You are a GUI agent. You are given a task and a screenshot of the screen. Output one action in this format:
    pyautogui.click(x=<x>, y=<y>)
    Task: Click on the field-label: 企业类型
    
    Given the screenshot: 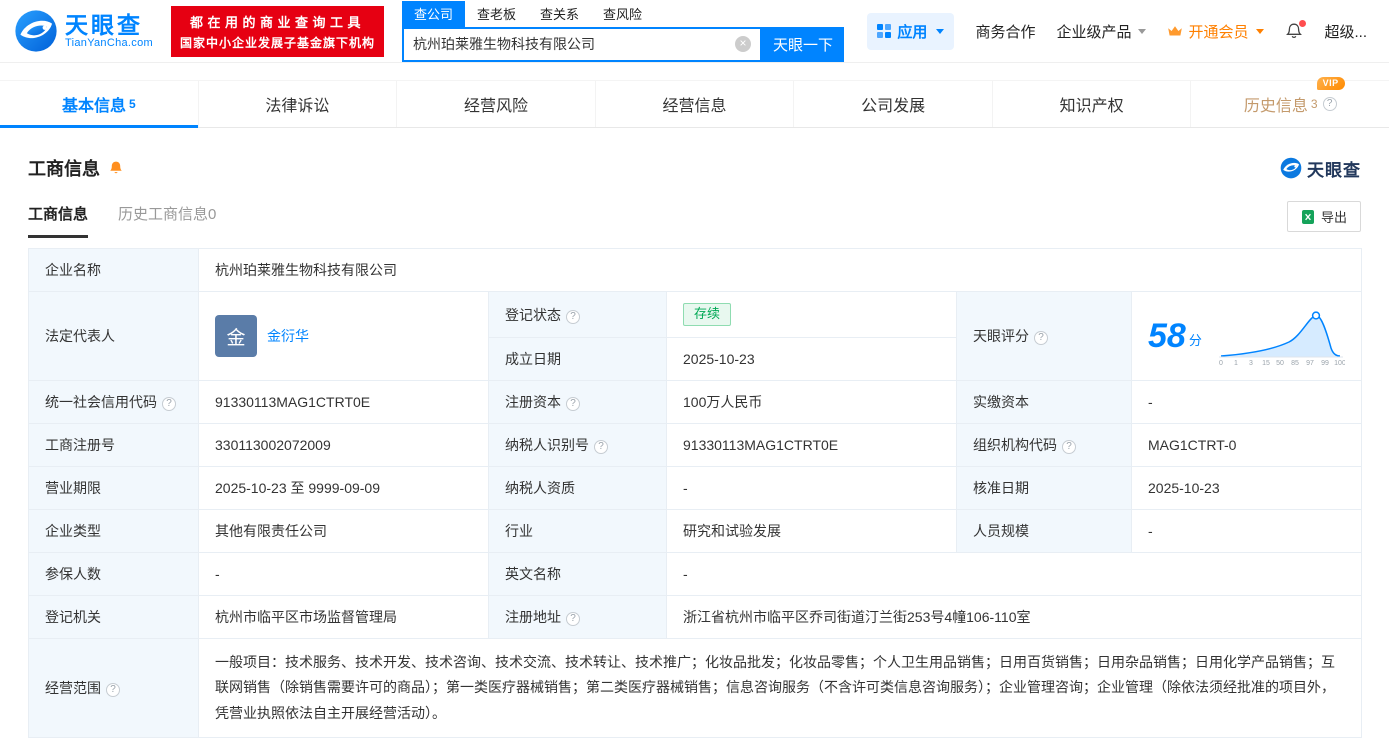 What is the action you would take?
    pyautogui.click(x=73, y=531)
    